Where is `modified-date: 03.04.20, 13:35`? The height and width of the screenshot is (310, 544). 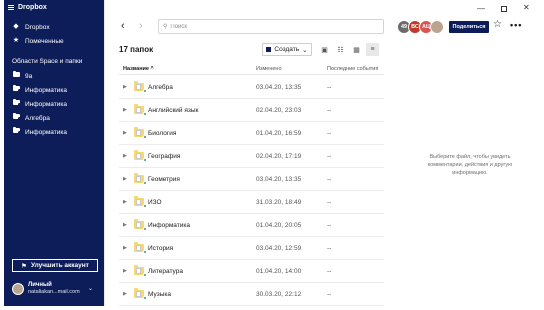
modified-date: 03.04.20, 13:35 is located at coordinates (279, 179).